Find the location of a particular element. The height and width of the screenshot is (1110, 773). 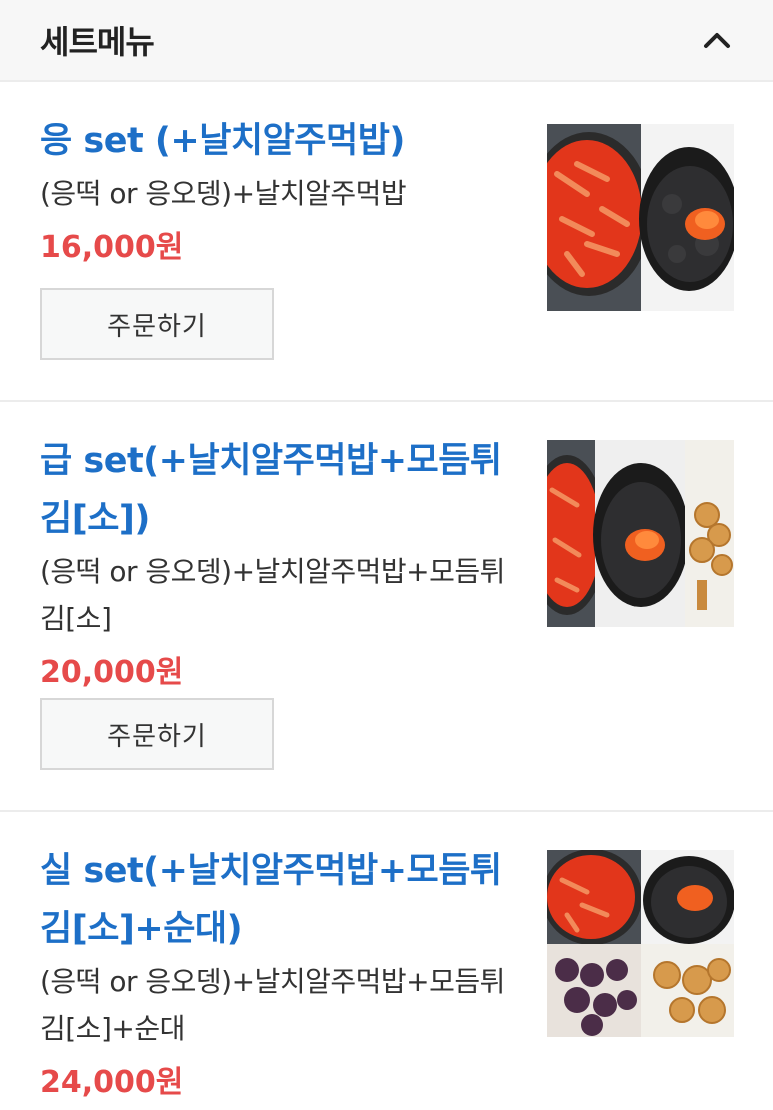

menu-item-name: 급 set(+날치알주먹밥+모듬튀김[소]) is located at coordinates (275, 490).